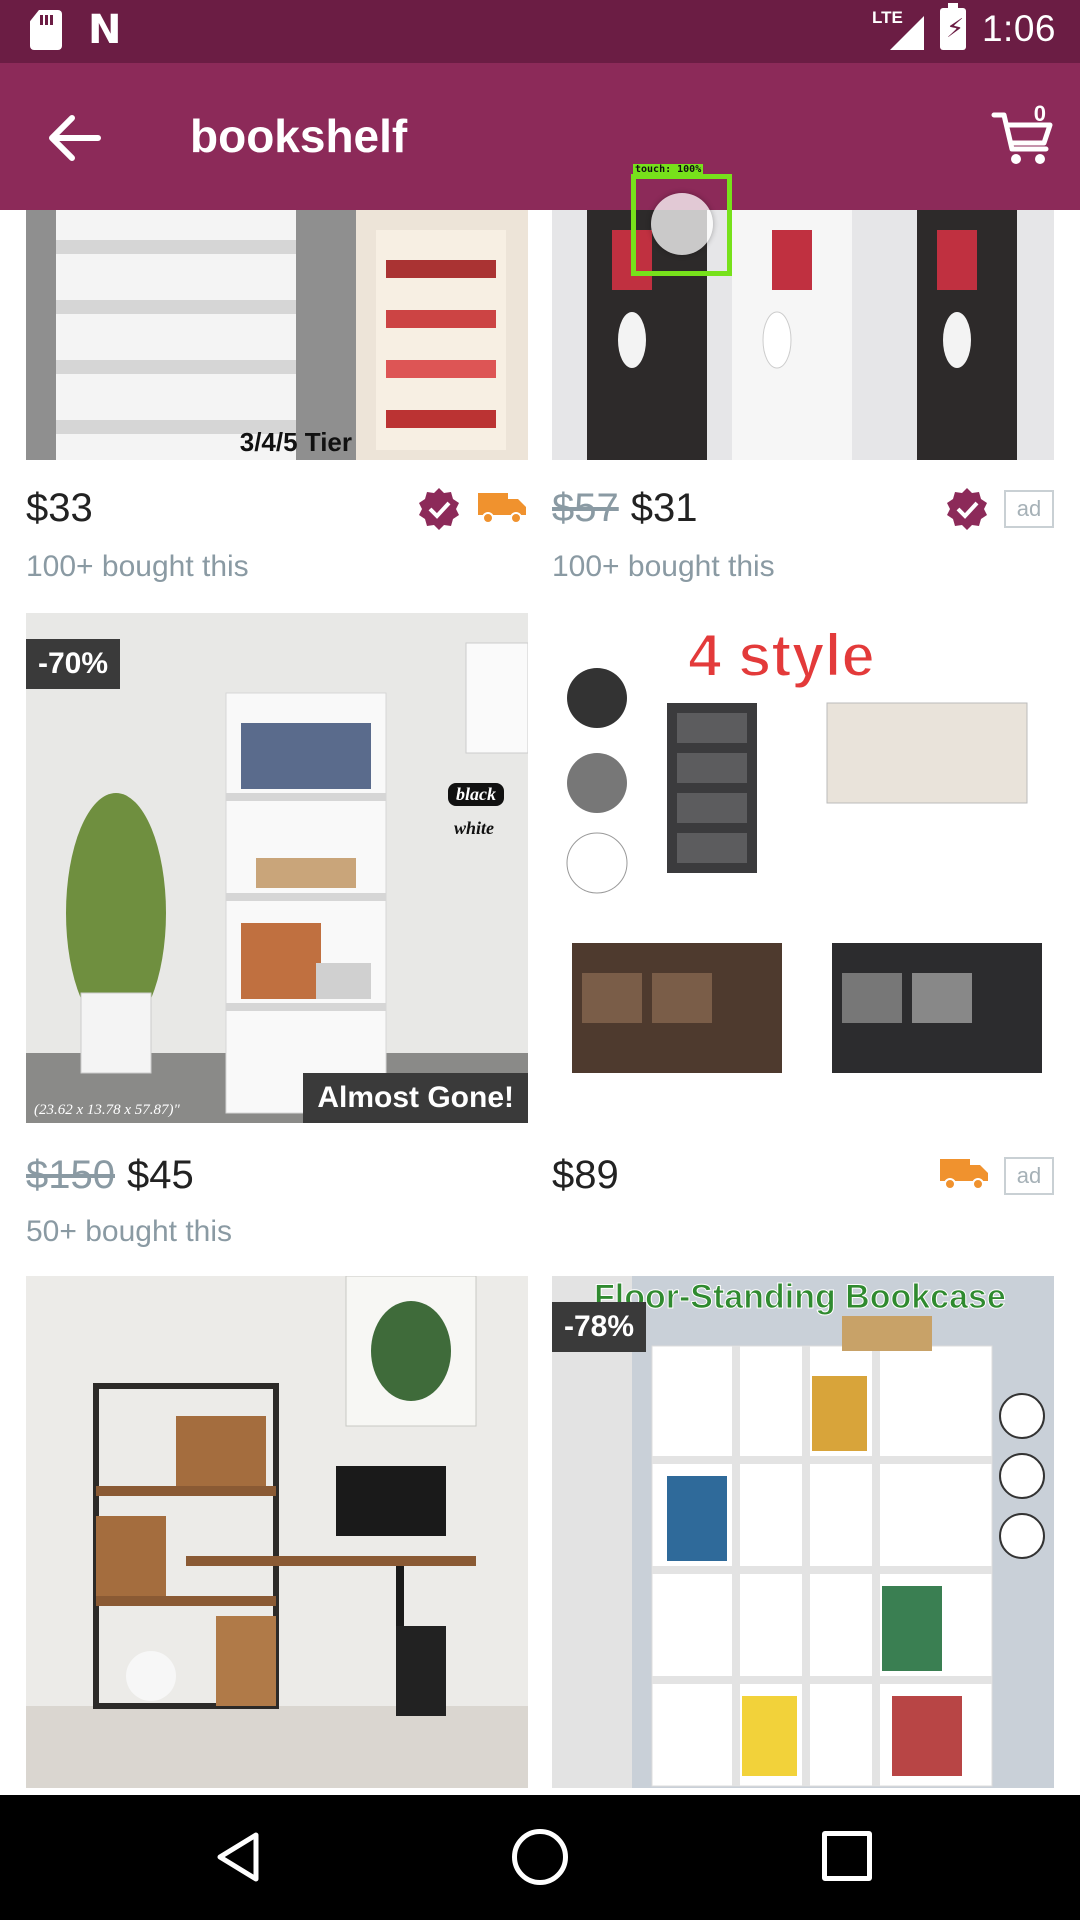 The width and height of the screenshot is (1080, 1920). What do you see at coordinates (75, 138) in the screenshot?
I see `back-arrow-icon` at bounding box center [75, 138].